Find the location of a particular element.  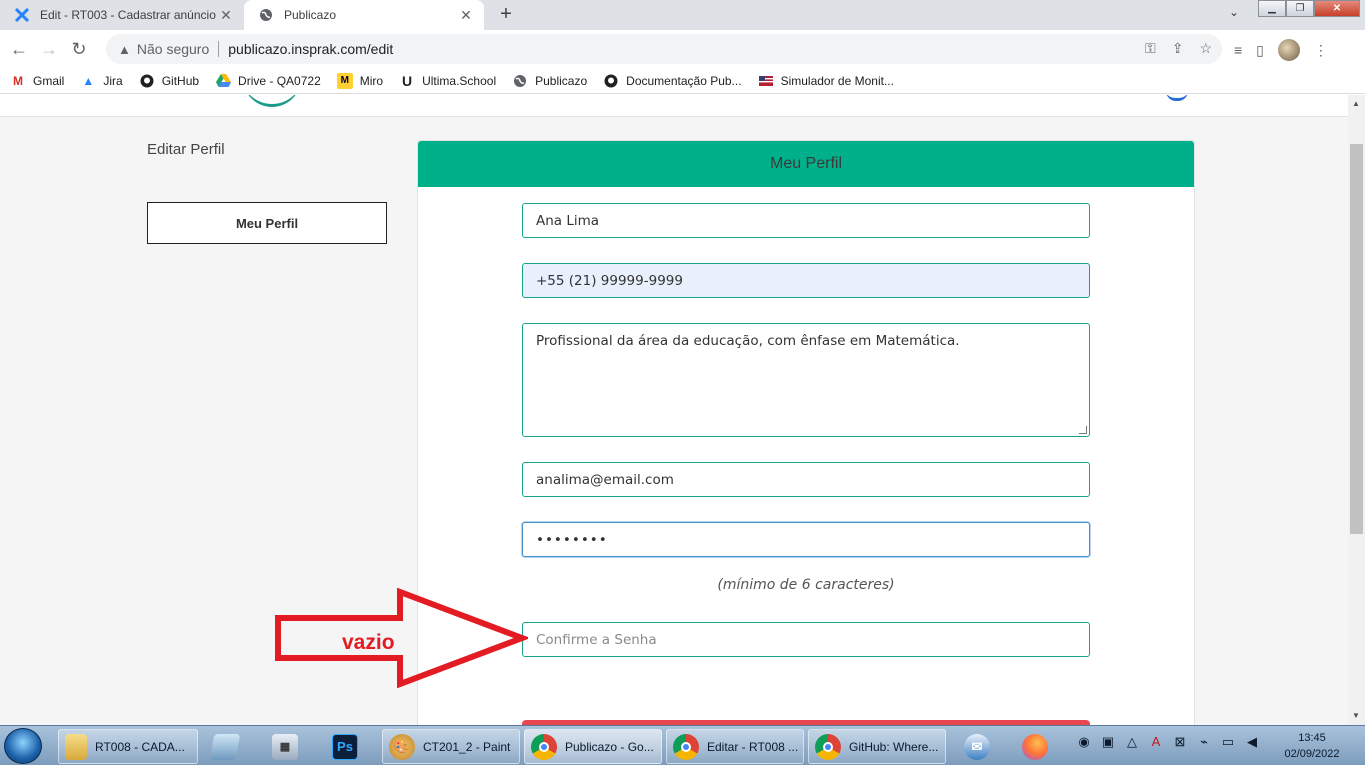

tab-edit-rt003: Edit - RT003 - Cadastrar anúncio ✕ is located at coordinates (122, 15).